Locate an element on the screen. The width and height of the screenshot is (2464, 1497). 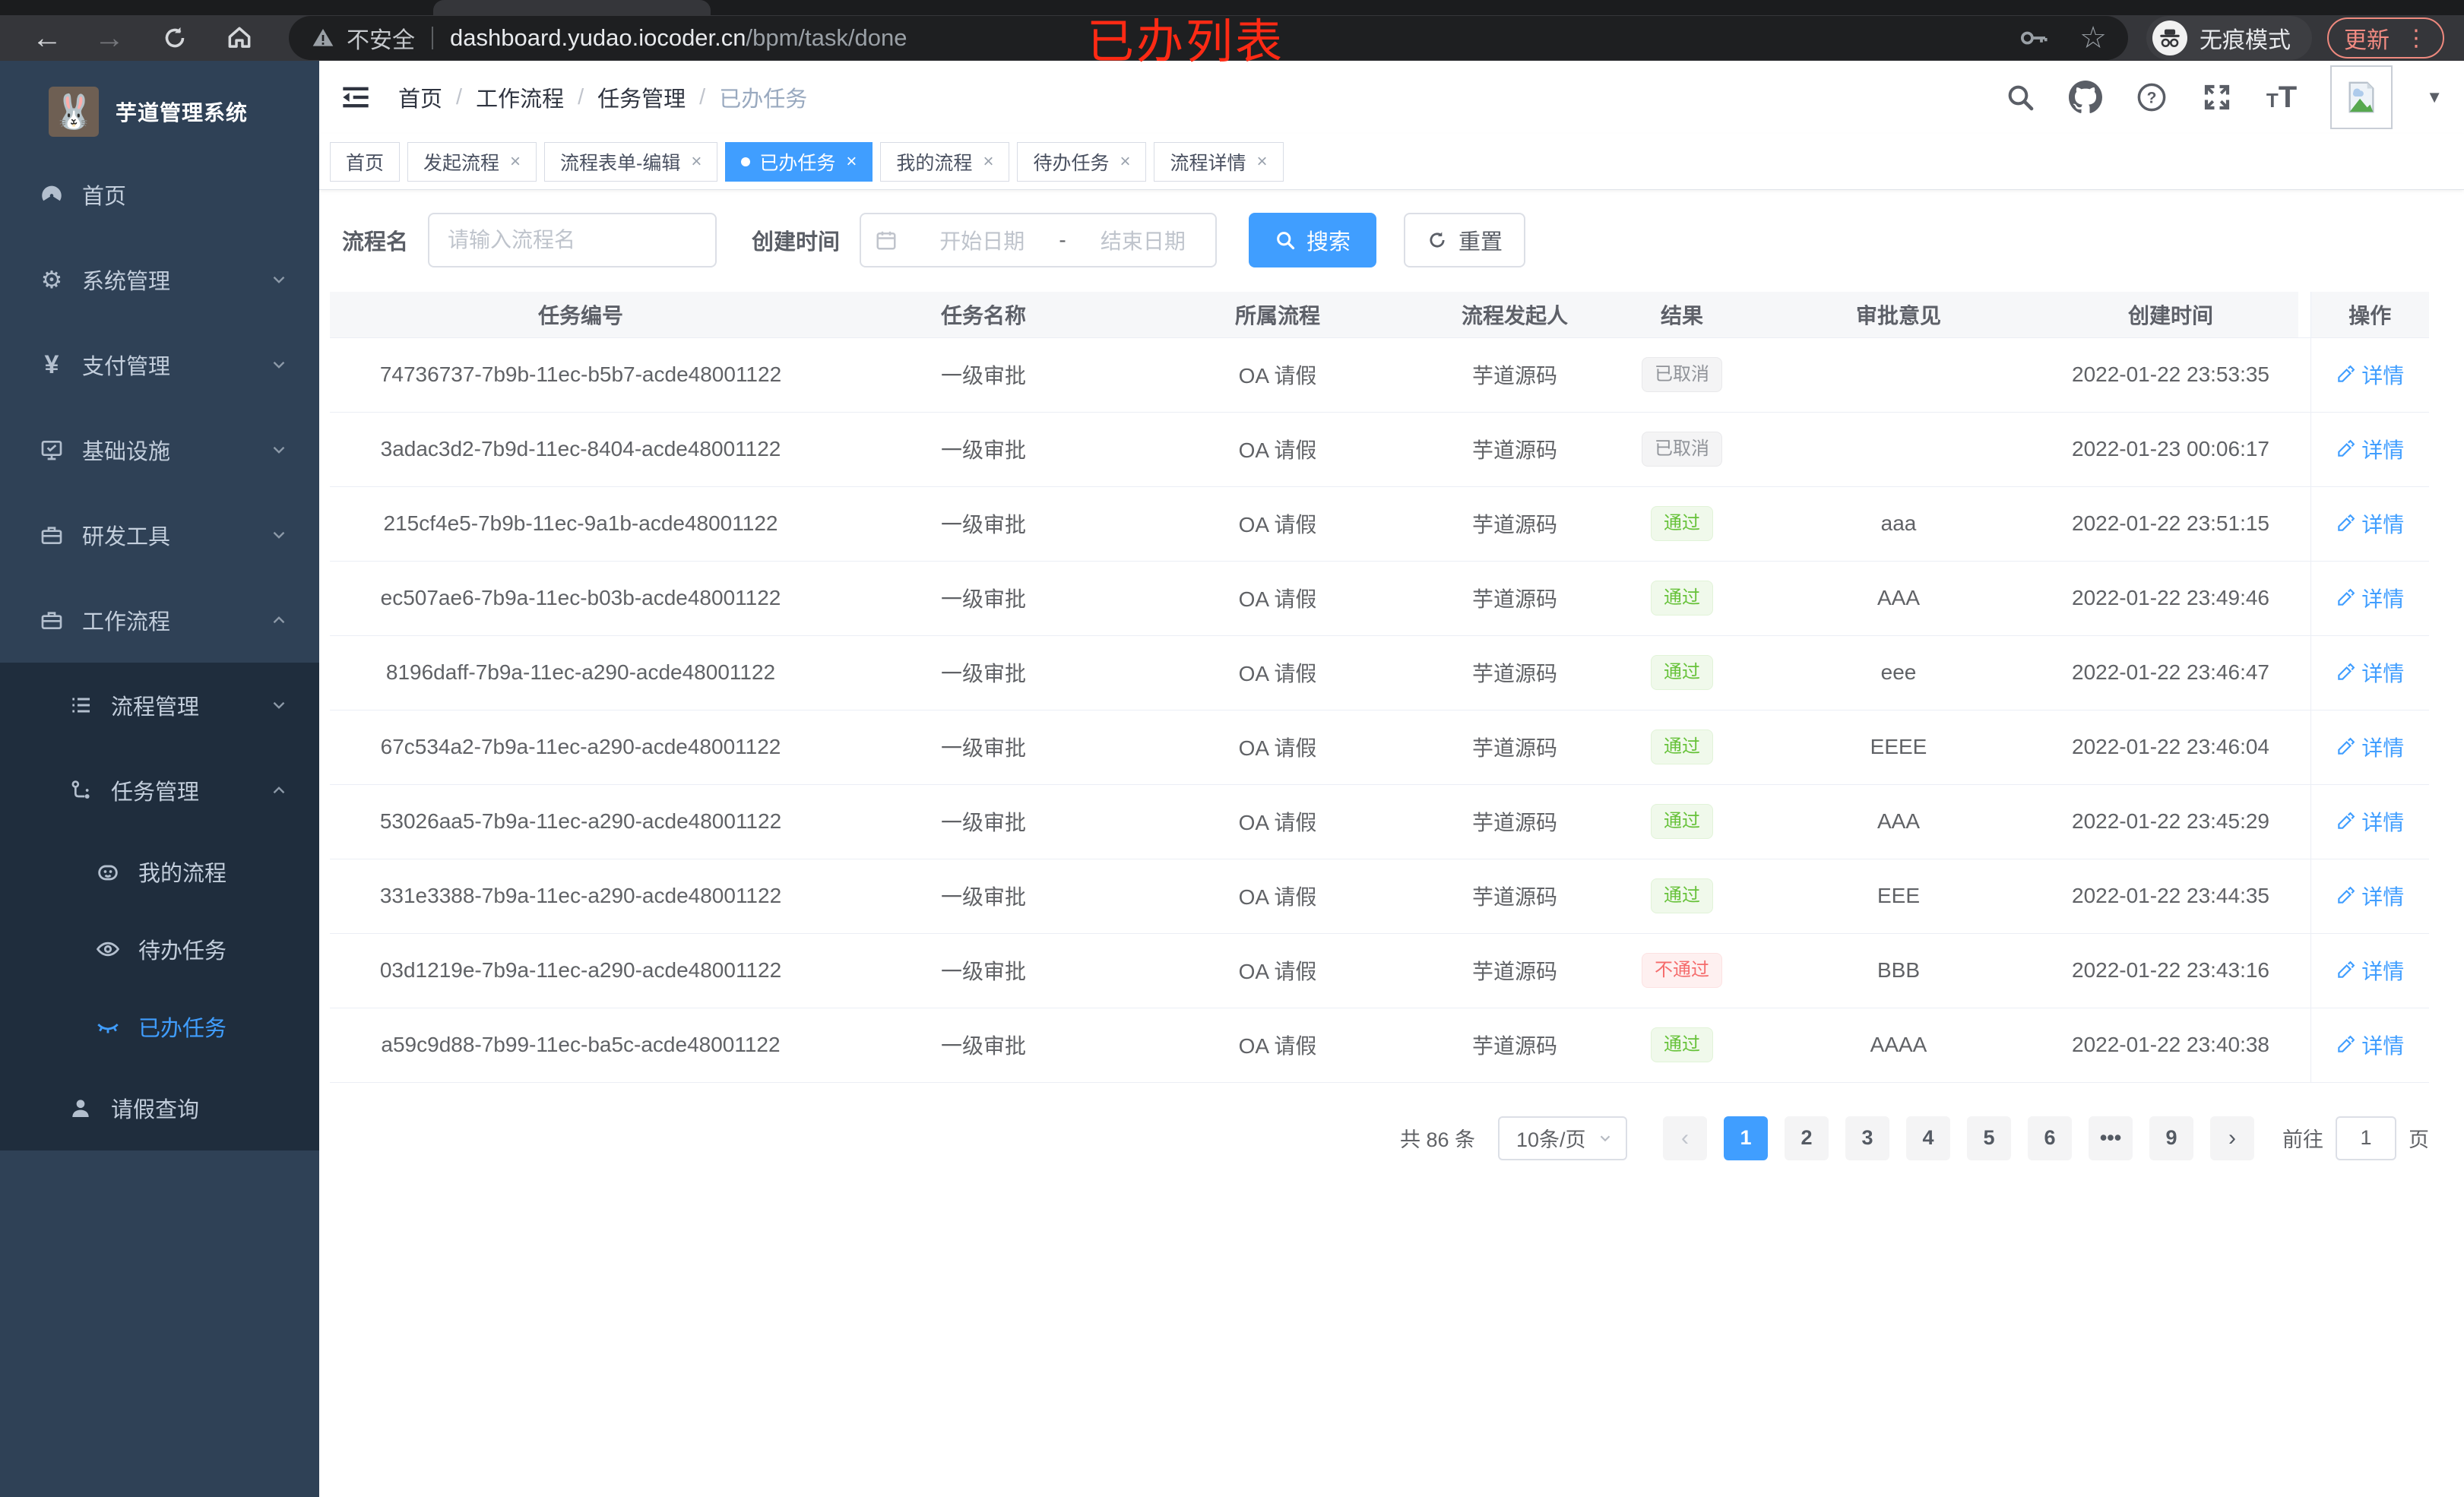
tab-流程表单-编辑: 流程表单-编辑 × is located at coordinates (631, 161).